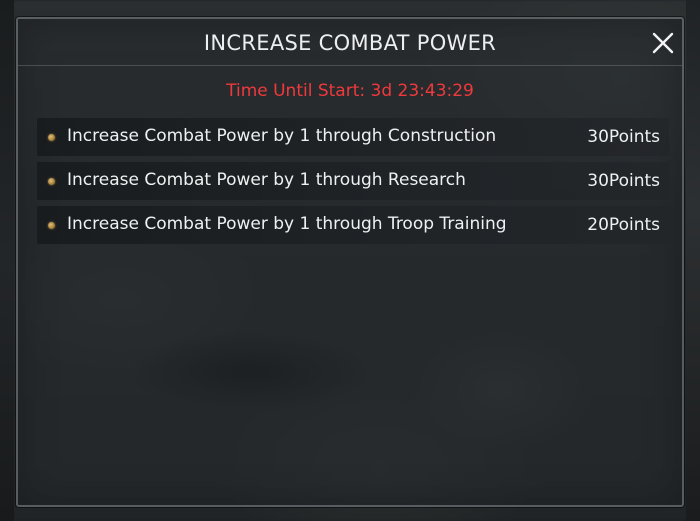 The height and width of the screenshot is (521, 700). Describe the element at coordinates (693, 260) in the screenshot. I see `background-edge-right` at that location.